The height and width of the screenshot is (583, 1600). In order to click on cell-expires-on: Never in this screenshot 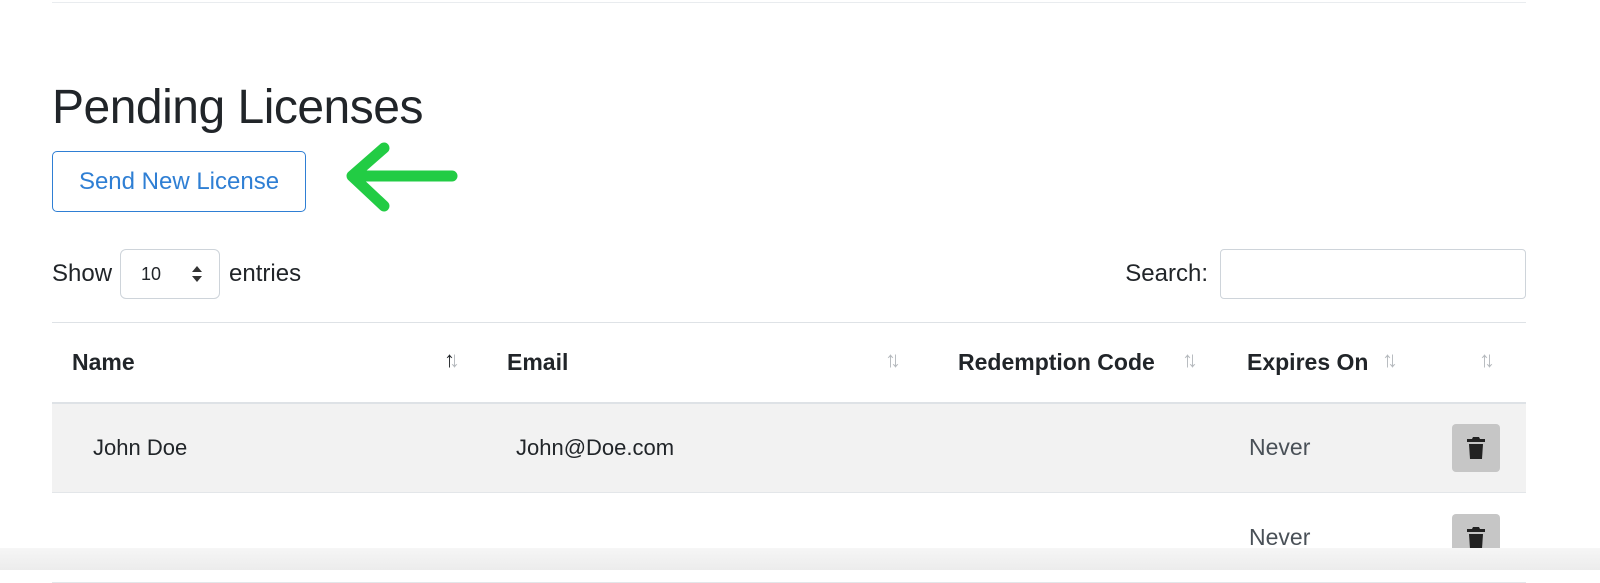, I will do `click(1280, 447)`.